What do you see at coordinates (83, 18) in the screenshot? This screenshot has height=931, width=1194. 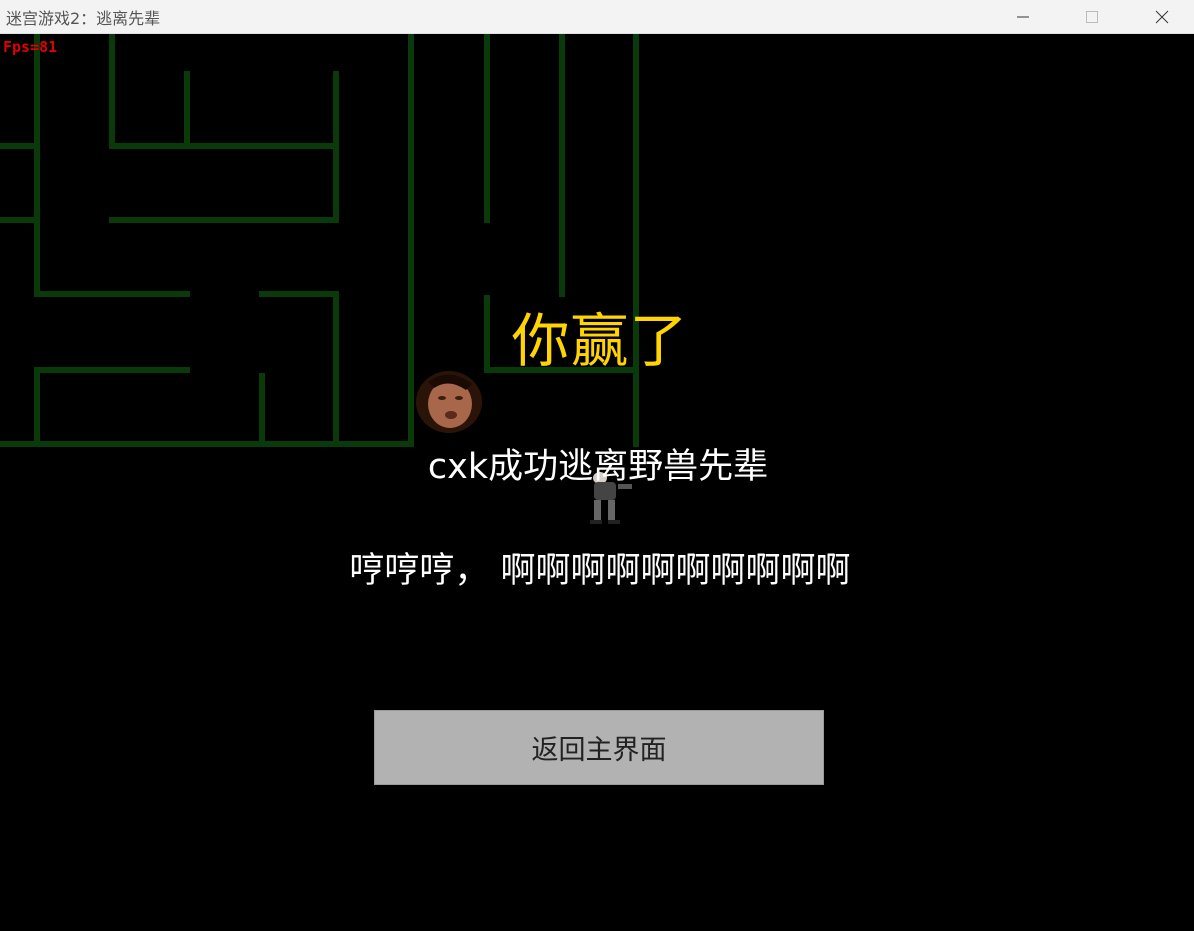 I see `window-title: 迷宫游戏2：逃离先辈` at bounding box center [83, 18].